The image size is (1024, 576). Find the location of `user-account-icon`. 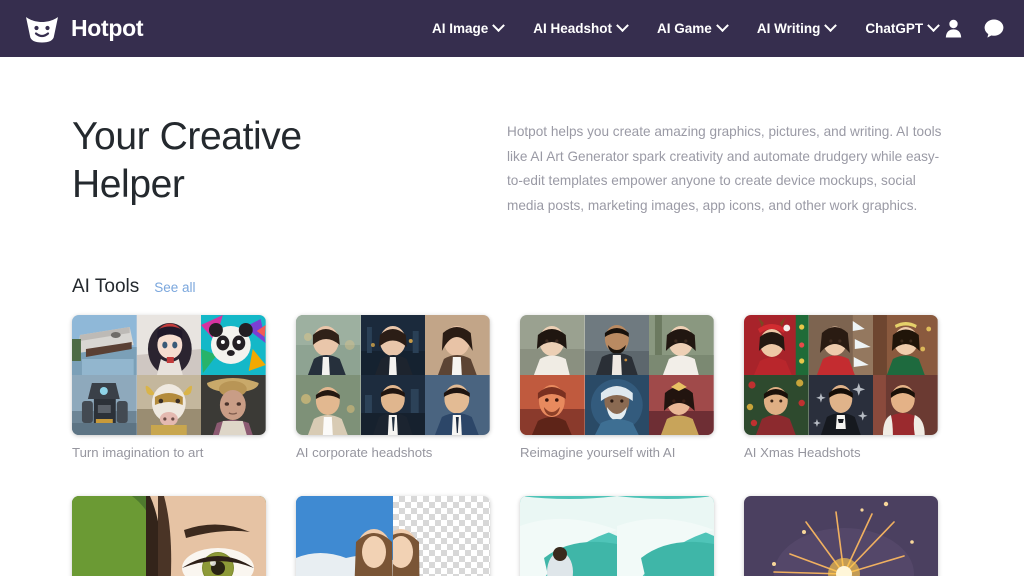

user-account-icon is located at coordinates (953, 28).